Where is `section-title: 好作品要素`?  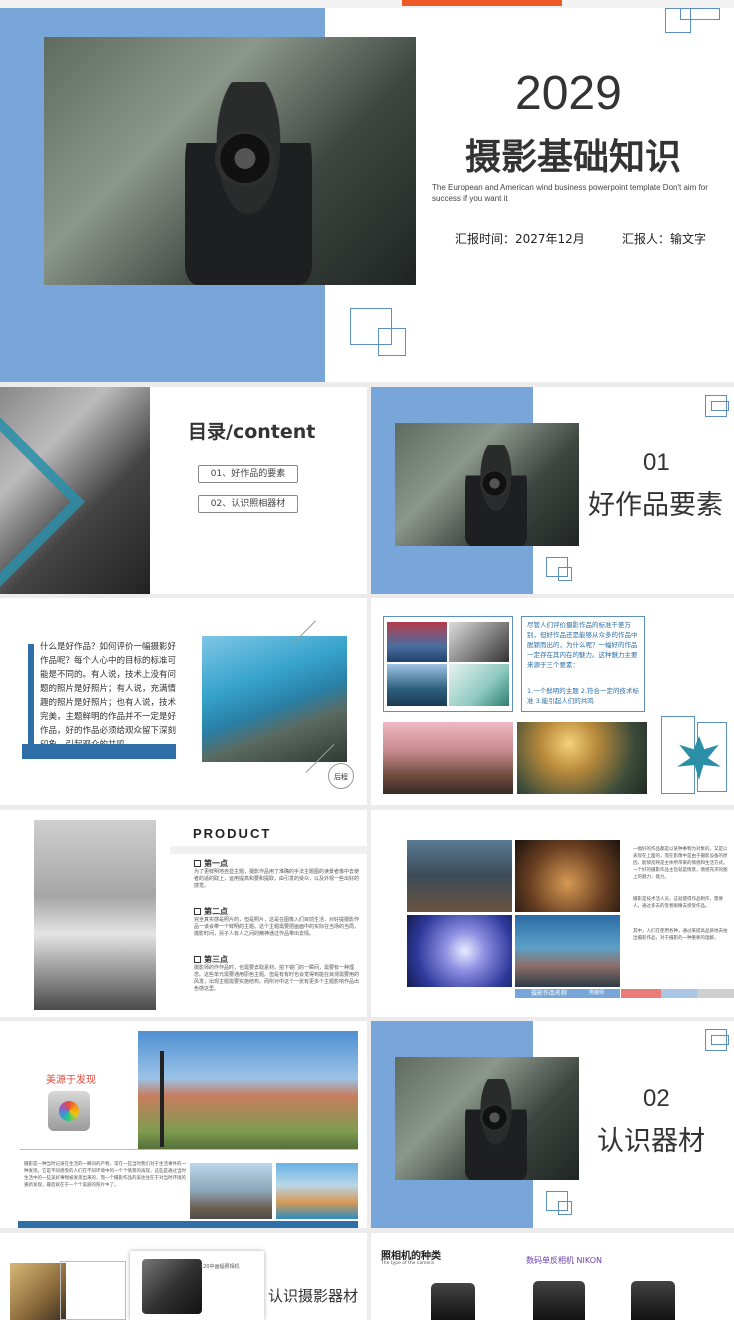
section-title: 好作品要素 is located at coordinates (655, 505).